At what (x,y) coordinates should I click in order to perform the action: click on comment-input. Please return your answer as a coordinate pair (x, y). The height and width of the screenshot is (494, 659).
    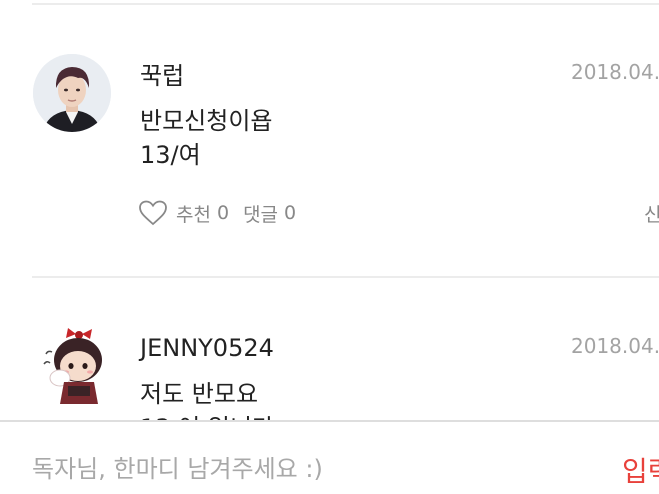
    Looking at the image, I should click on (312, 469).